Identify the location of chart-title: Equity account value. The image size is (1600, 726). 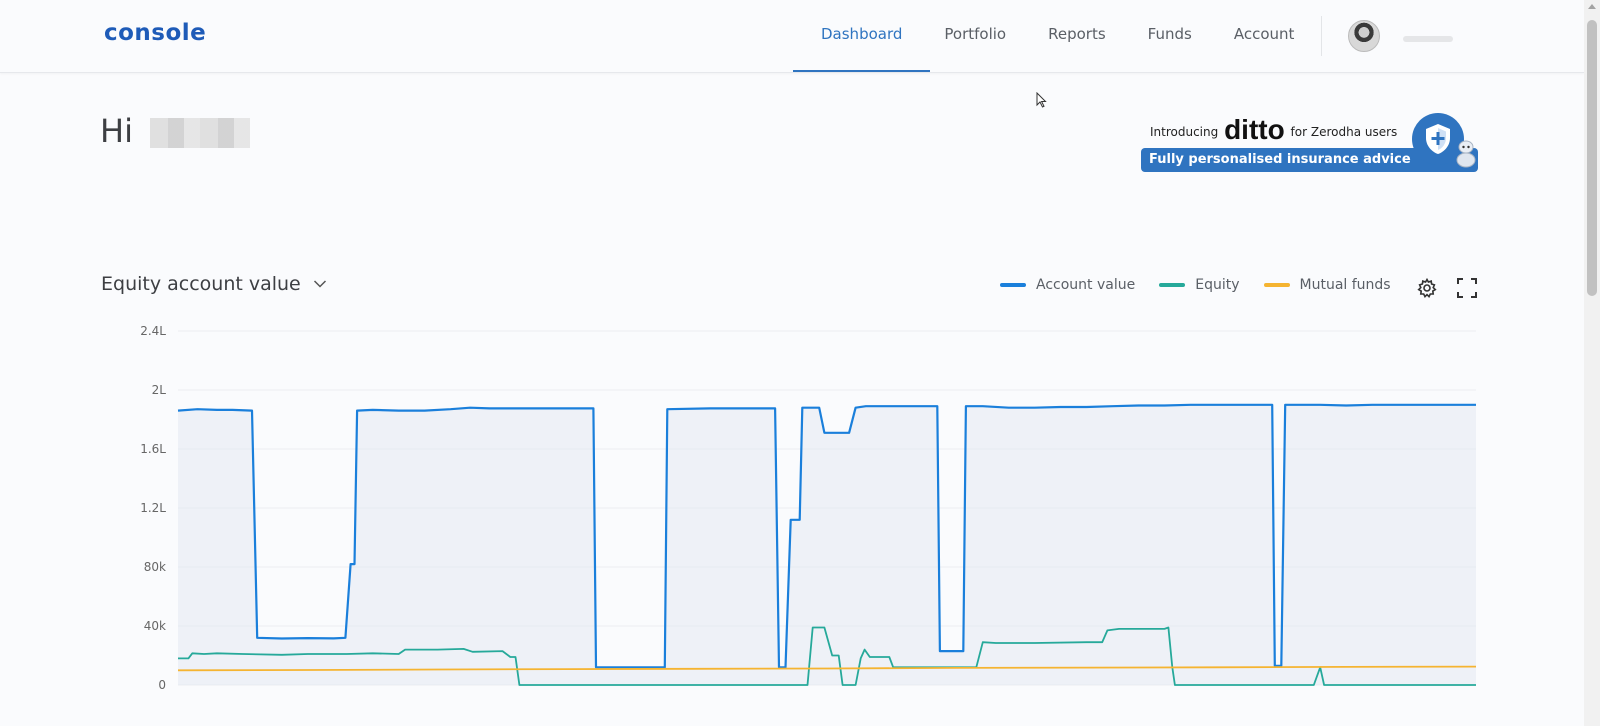
(201, 284).